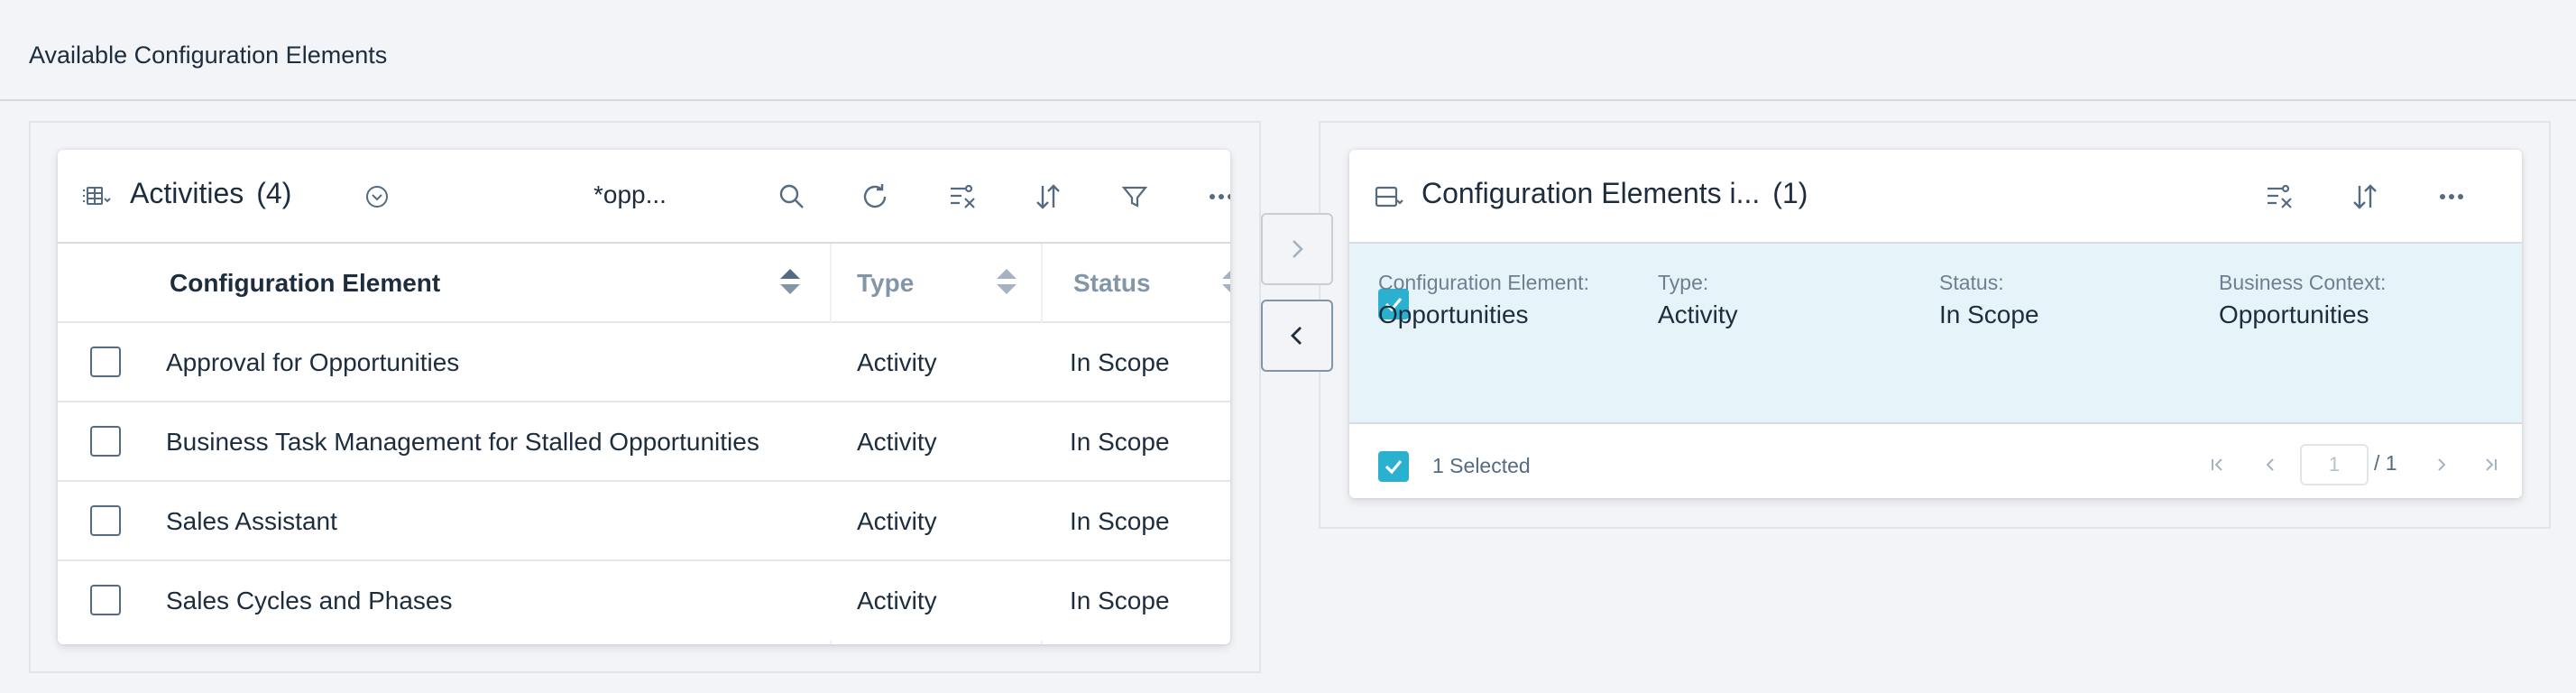  I want to click on previous-page-icon, so click(2270, 464).